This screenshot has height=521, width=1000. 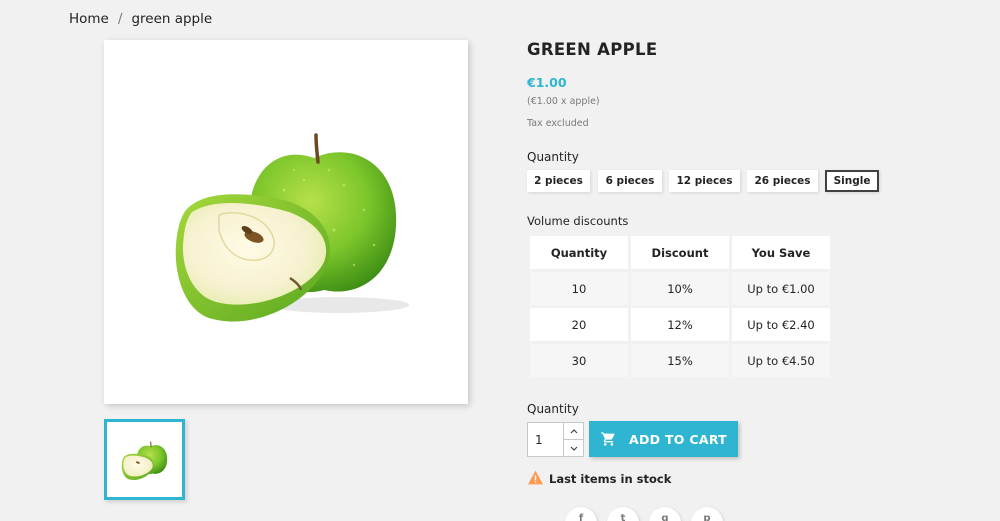 What do you see at coordinates (680, 324) in the screenshot?
I see `table-cell: 12%` at bounding box center [680, 324].